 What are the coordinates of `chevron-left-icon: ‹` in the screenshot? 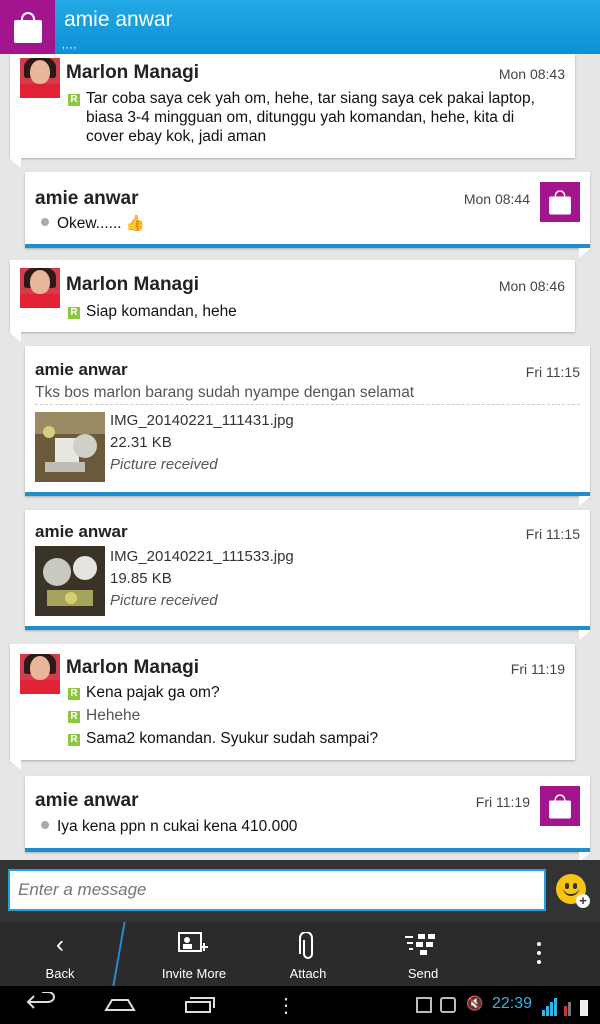 It's located at (60, 944).